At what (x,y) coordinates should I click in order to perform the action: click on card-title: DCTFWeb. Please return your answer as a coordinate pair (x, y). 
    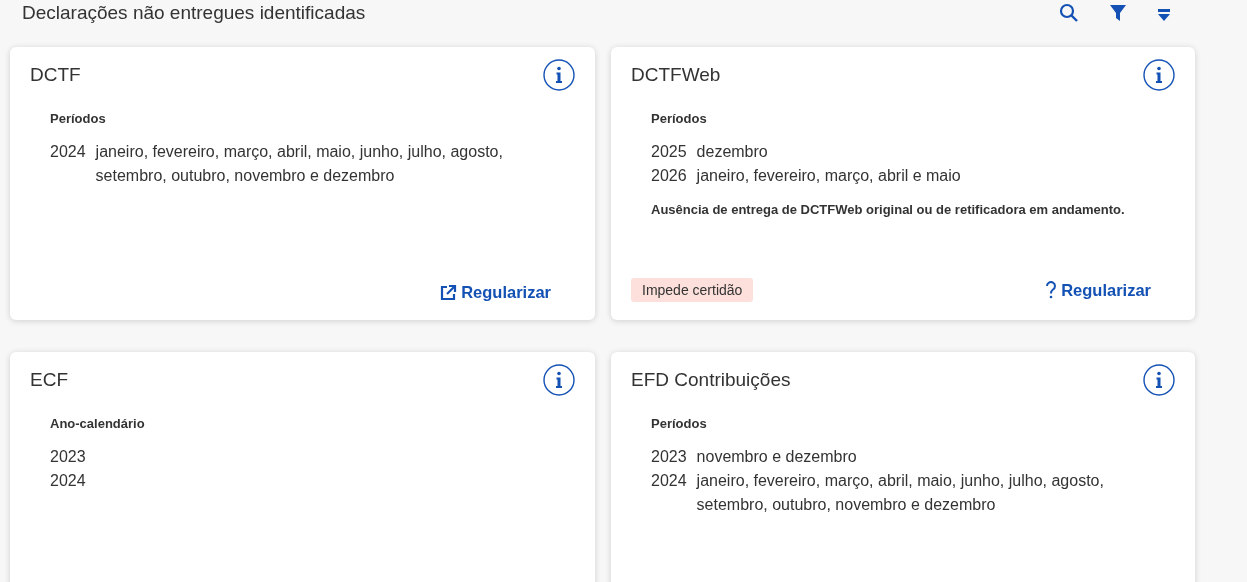
    Looking at the image, I should click on (676, 75).